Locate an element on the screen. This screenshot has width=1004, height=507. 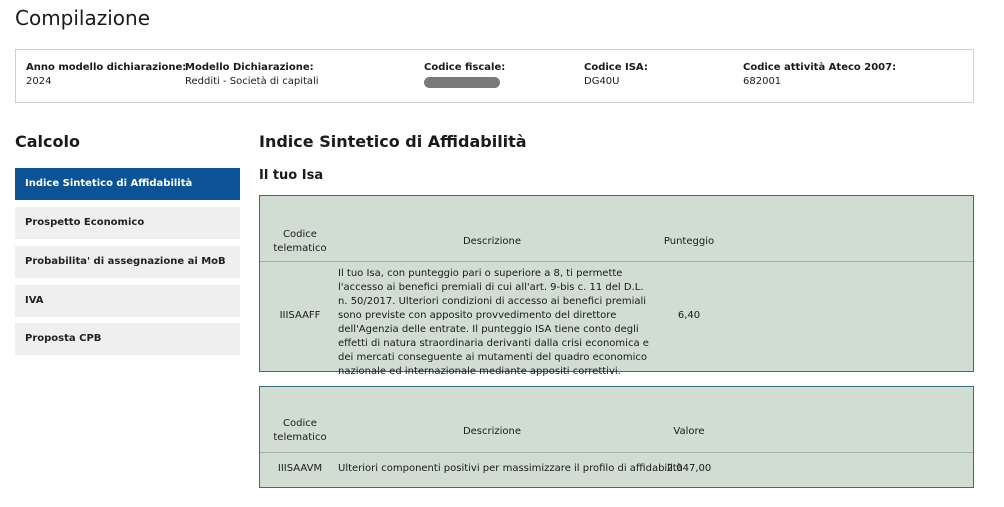
modello-label: Modello Dichiarazione: is located at coordinates (249, 67).